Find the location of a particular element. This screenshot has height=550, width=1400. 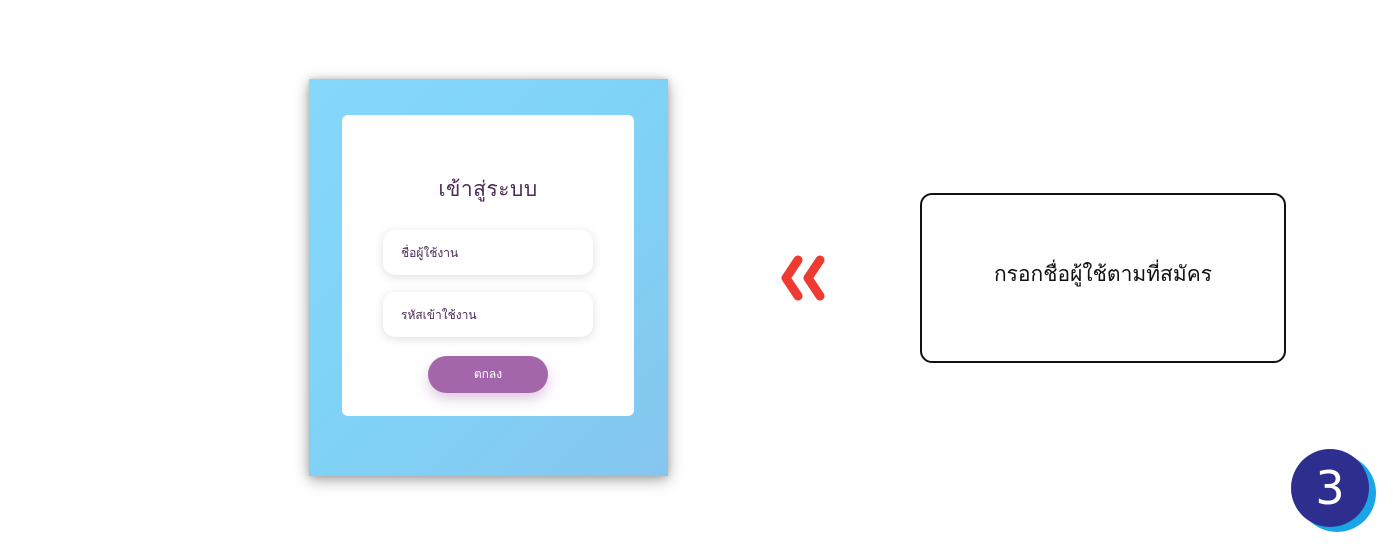

instruction-box: กรอกชื่อผู้ใช้ตามที่สมัคร is located at coordinates (1103, 278).